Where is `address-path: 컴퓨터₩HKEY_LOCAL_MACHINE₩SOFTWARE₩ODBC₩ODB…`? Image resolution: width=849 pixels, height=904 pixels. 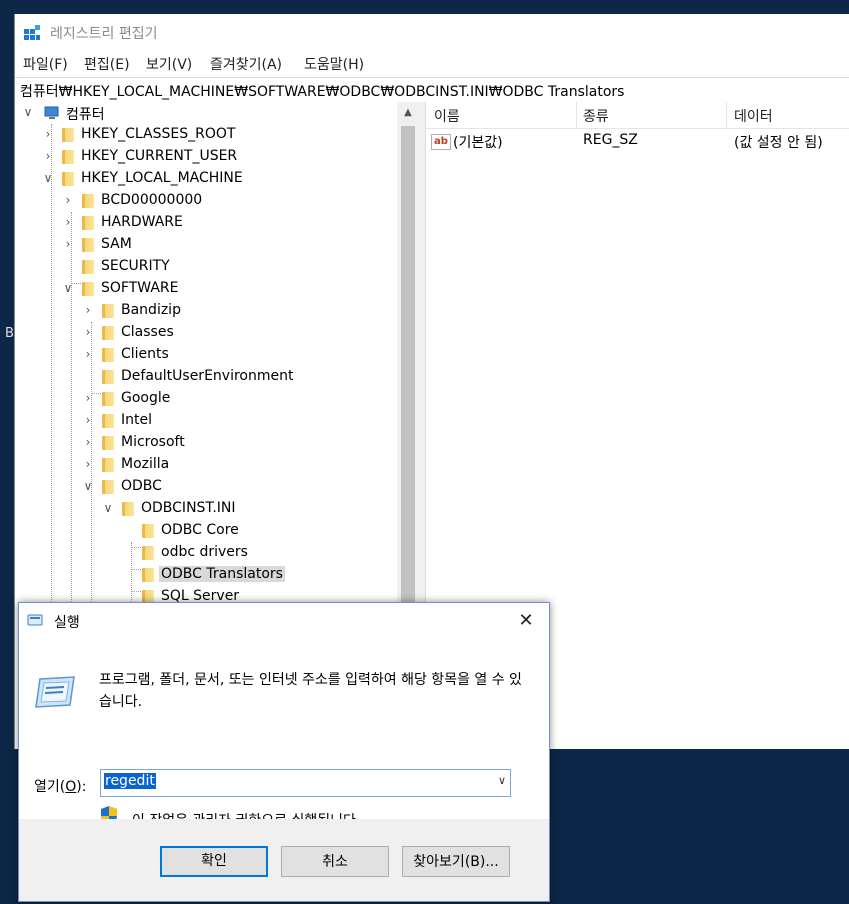 address-path: 컴퓨터₩HKEY_LOCAL_MACHINE₩SOFTWARE₩ODBC₩ODB… is located at coordinates (322, 91).